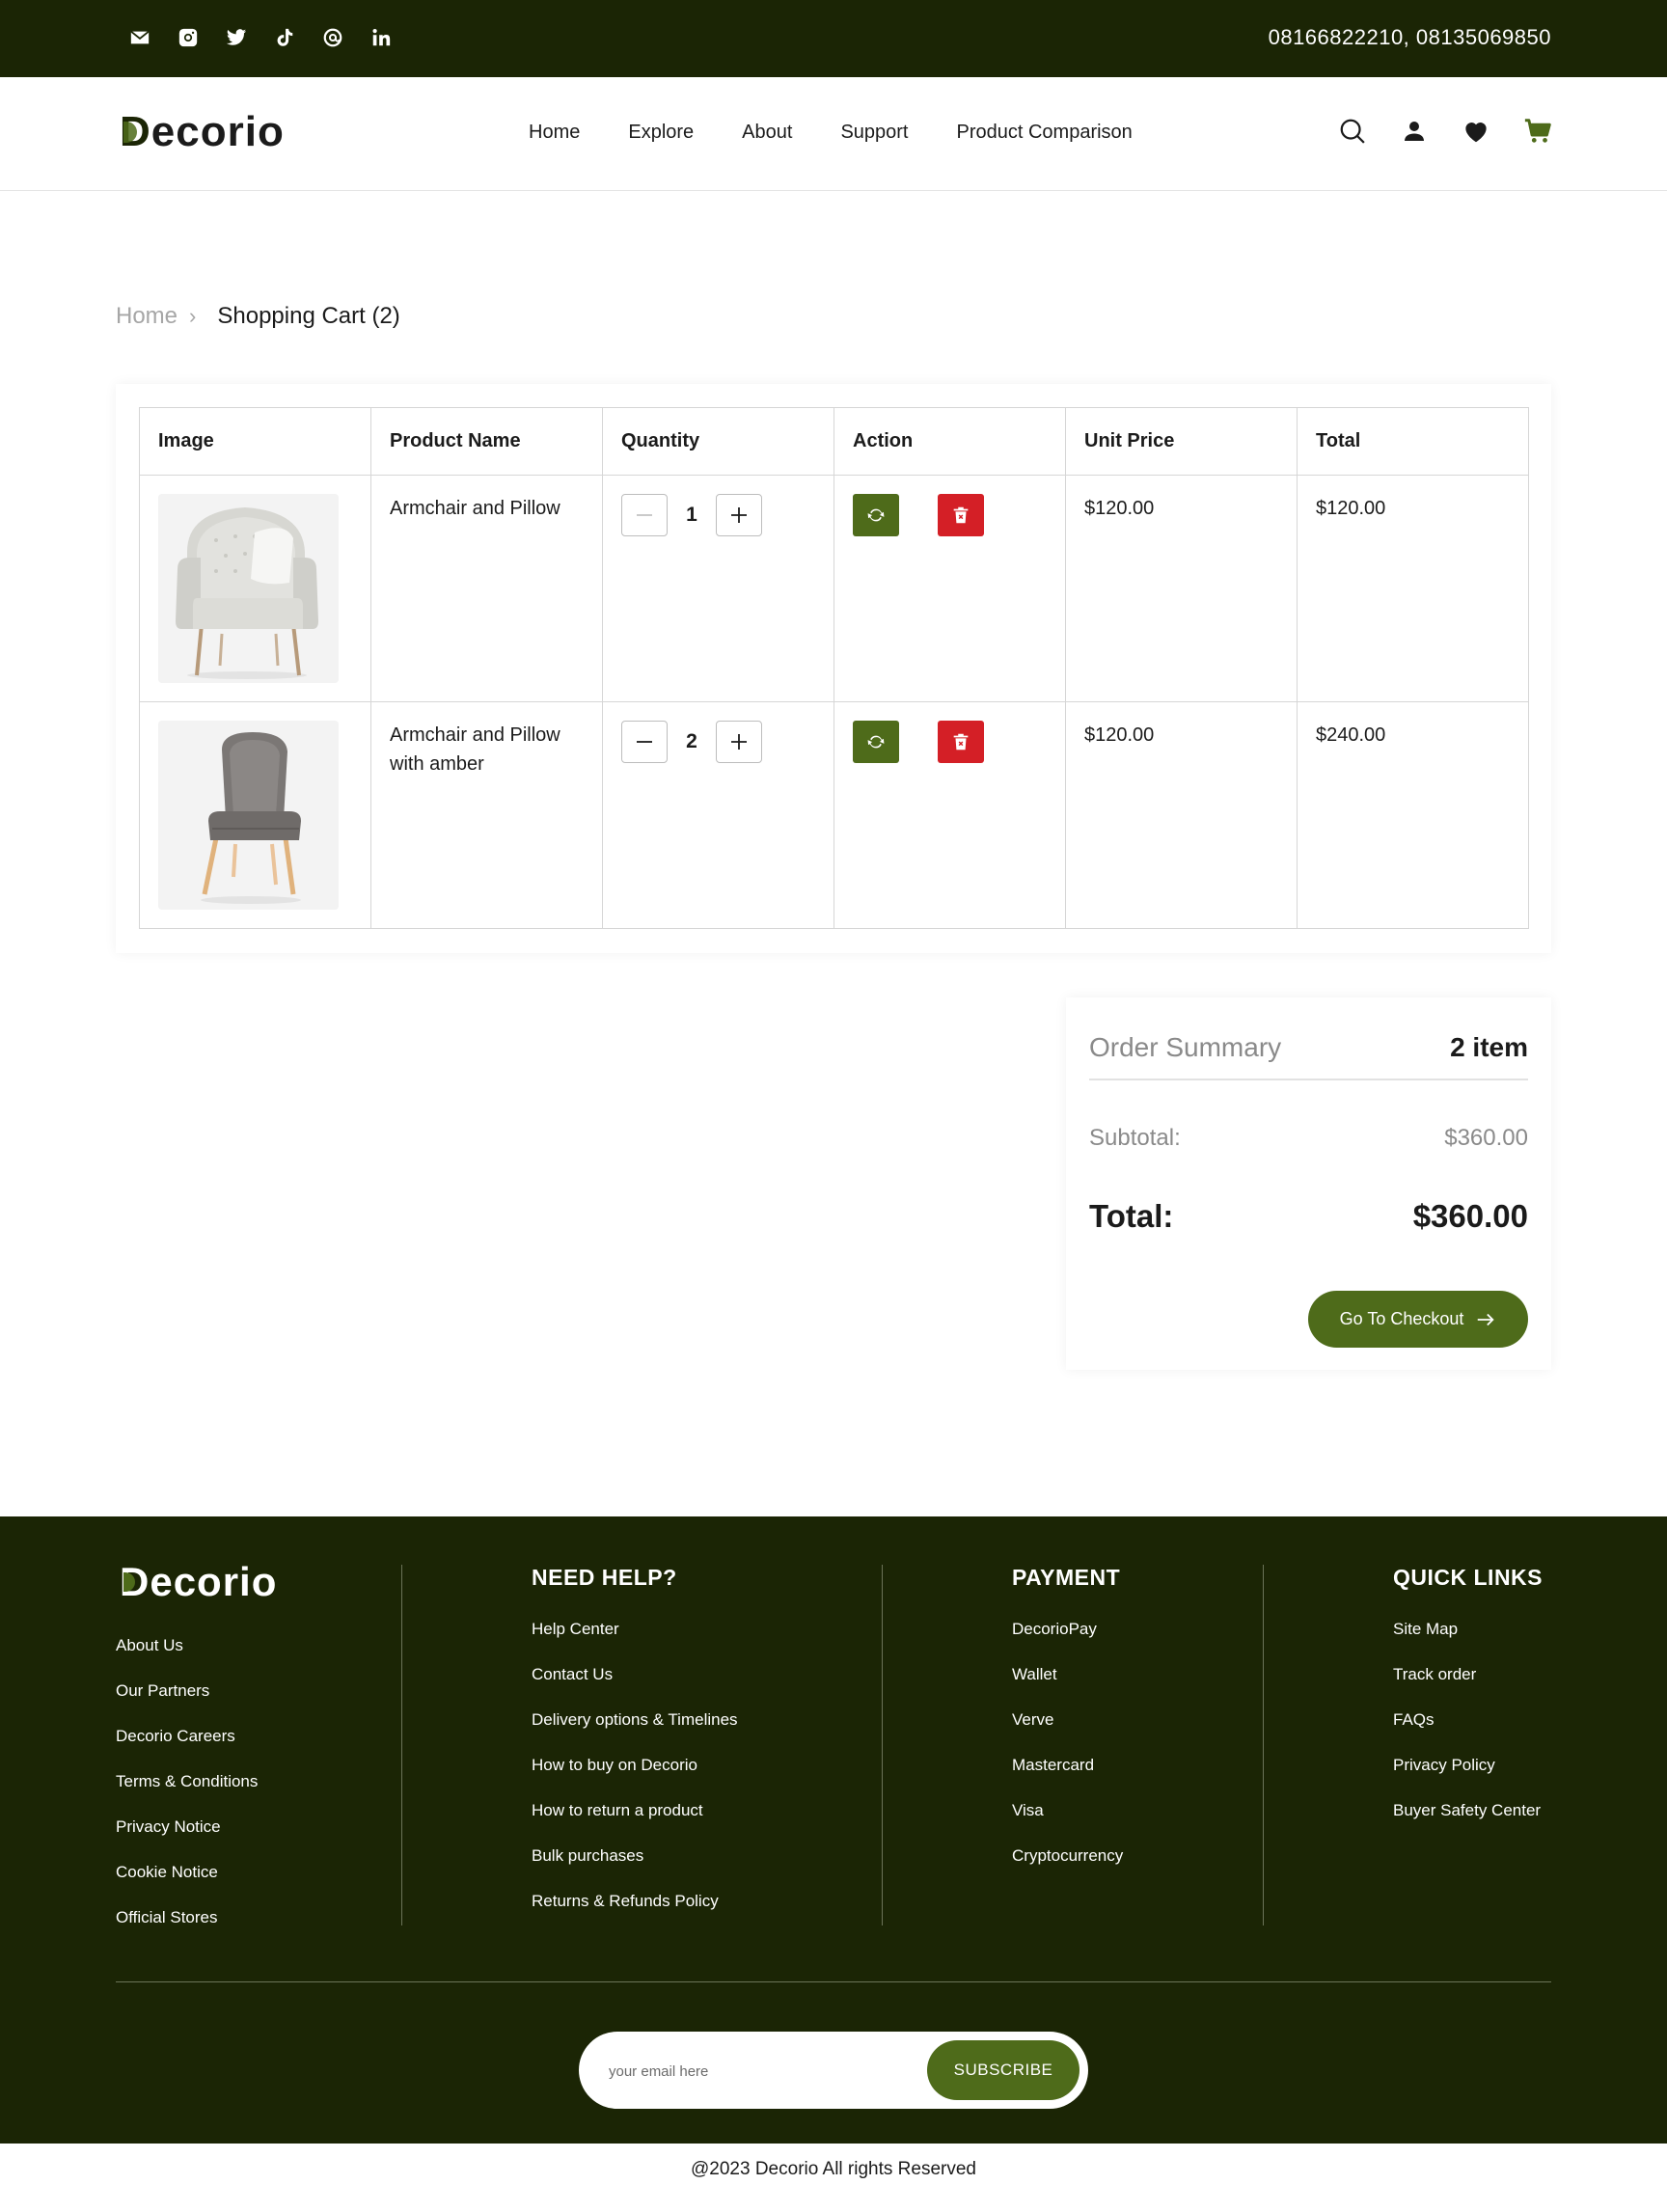  Describe the element at coordinates (1308, 1216) in the screenshot. I see `total-row: Total: $360.00` at that location.